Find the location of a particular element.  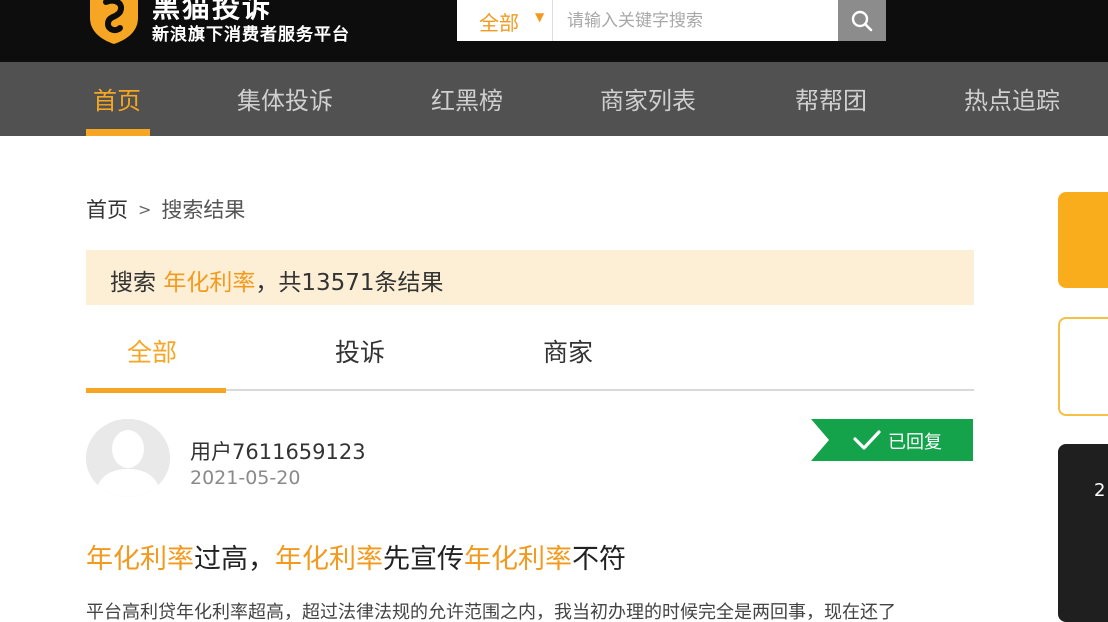

title-text: 不符 is located at coordinates (599, 559).